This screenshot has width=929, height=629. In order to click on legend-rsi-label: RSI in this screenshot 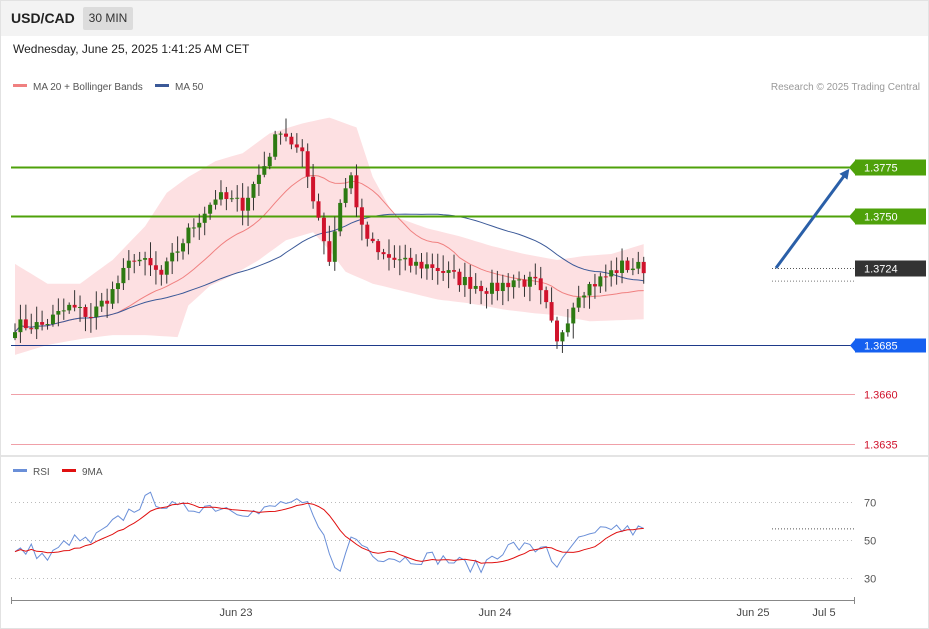, I will do `click(41, 472)`.